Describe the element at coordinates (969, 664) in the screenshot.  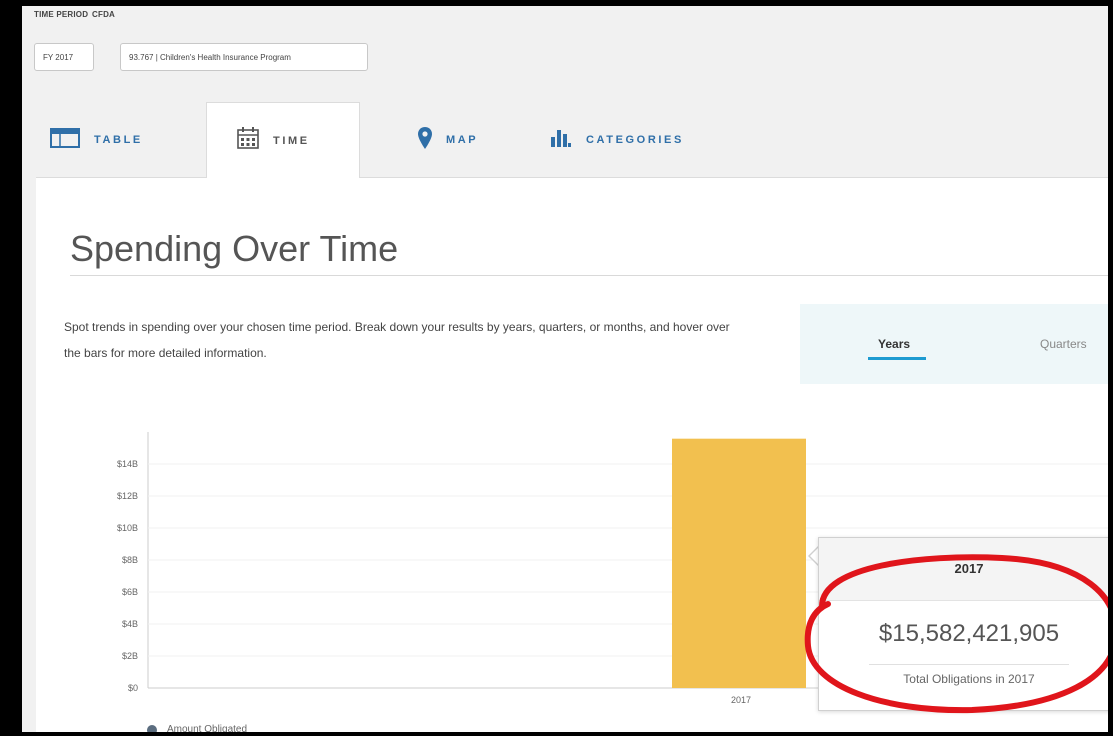
I see `tooltip-divider` at that location.